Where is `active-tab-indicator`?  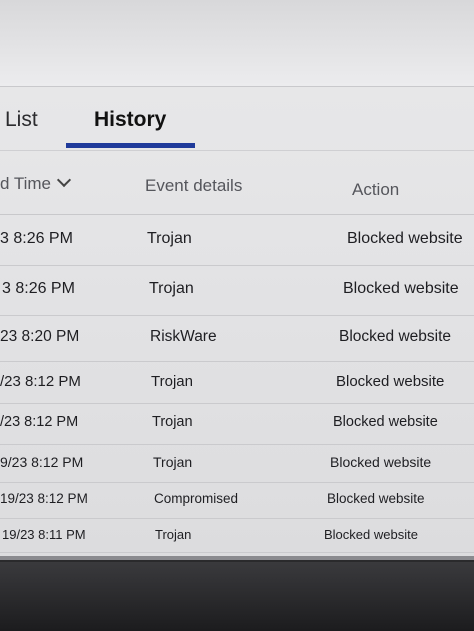 active-tab-indicator is located at coordinates (130, 145).